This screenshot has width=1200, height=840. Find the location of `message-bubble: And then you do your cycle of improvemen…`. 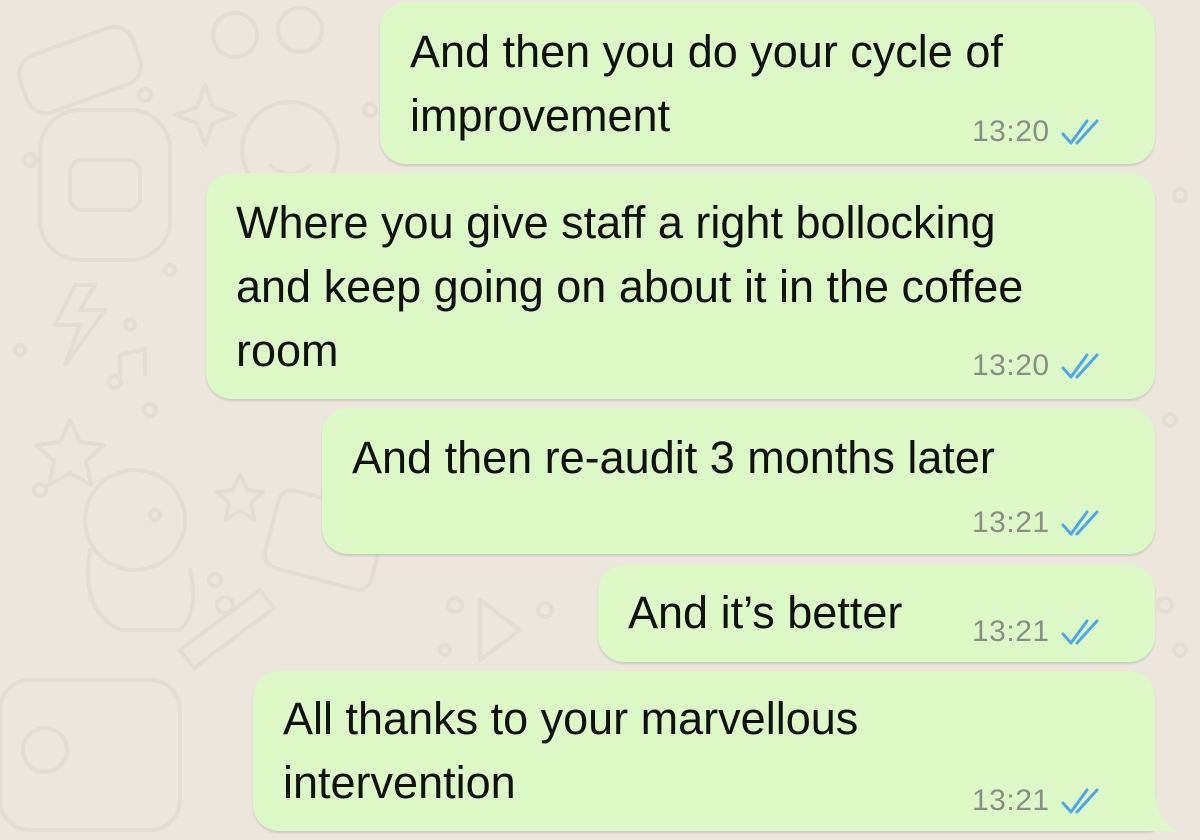

message-bubble: And then you do your cycle of improvemen… is located at coordinates (767, 83).